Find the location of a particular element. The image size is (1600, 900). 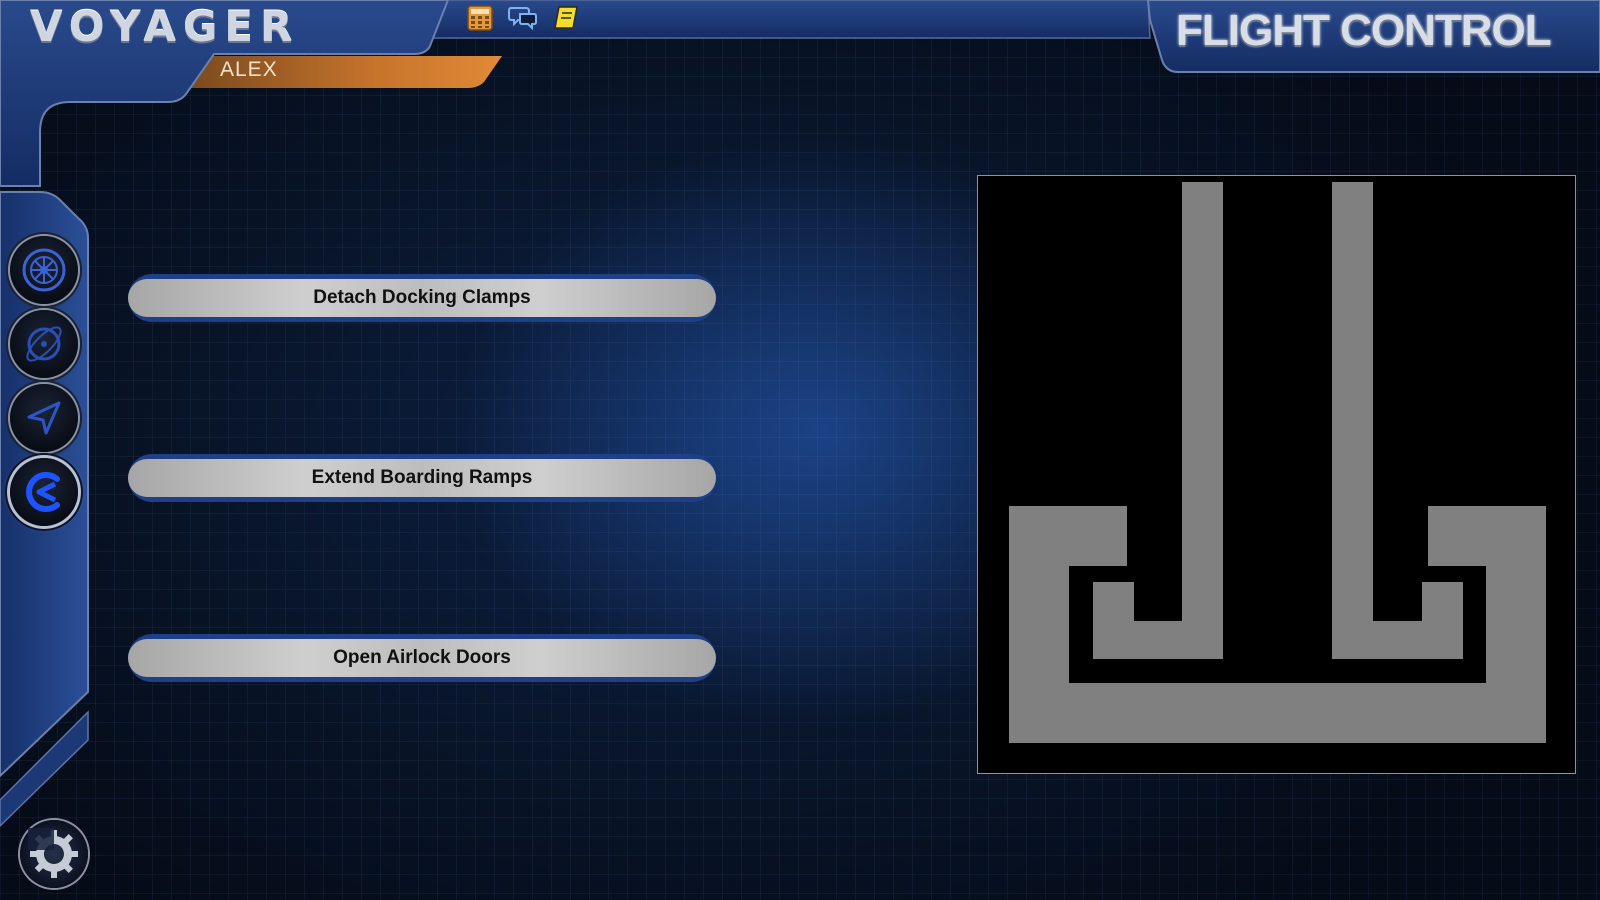

engine-button is located at coordinates (44, 270).